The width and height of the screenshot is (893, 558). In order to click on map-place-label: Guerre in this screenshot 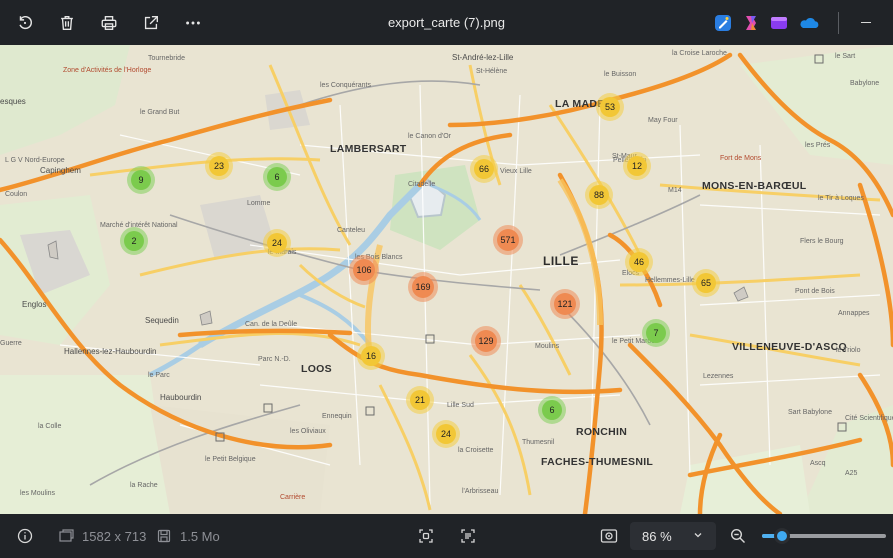, I will do `click(11, 343)`.